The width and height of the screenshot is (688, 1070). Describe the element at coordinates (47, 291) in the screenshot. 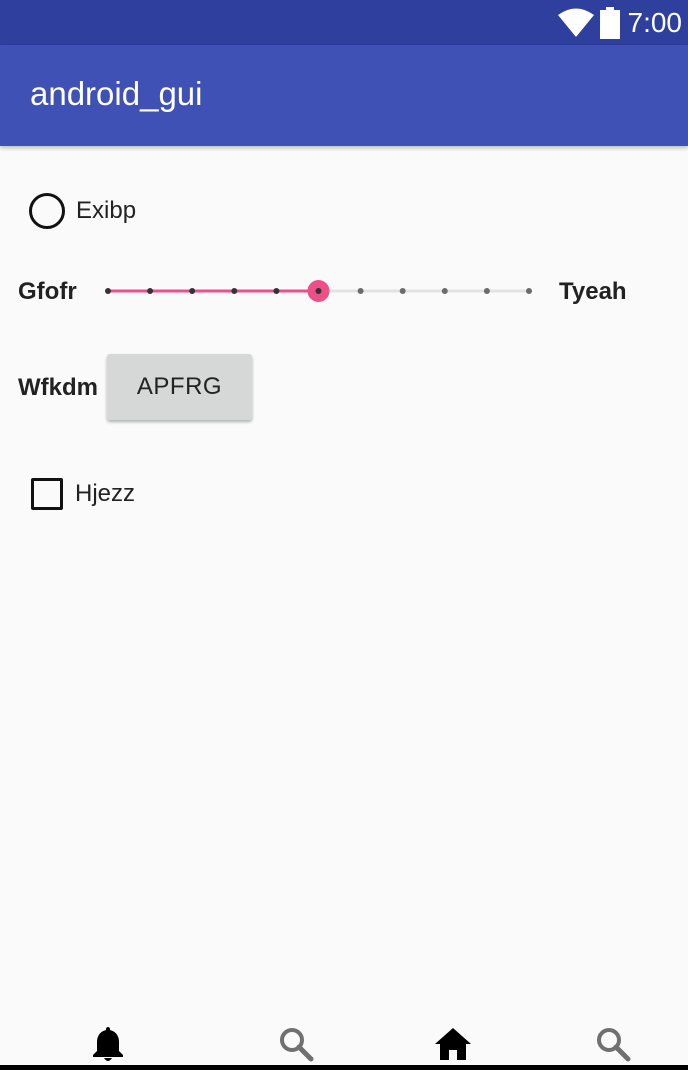

I see `slider-min-label: Gfofr` at that location.